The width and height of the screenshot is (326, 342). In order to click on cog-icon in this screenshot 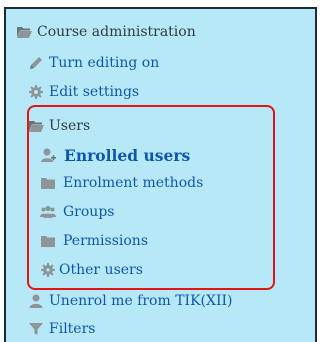, I will do `click(48, 270)`.